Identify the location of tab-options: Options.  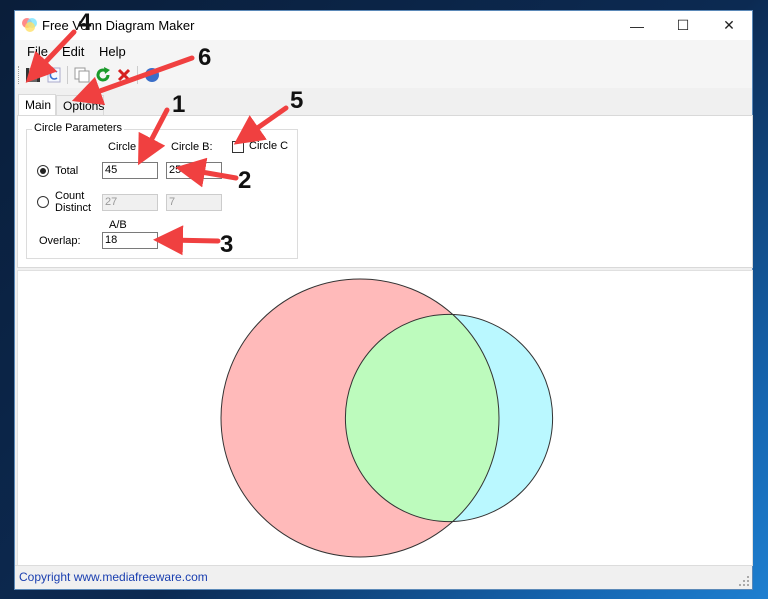
(80, 105).